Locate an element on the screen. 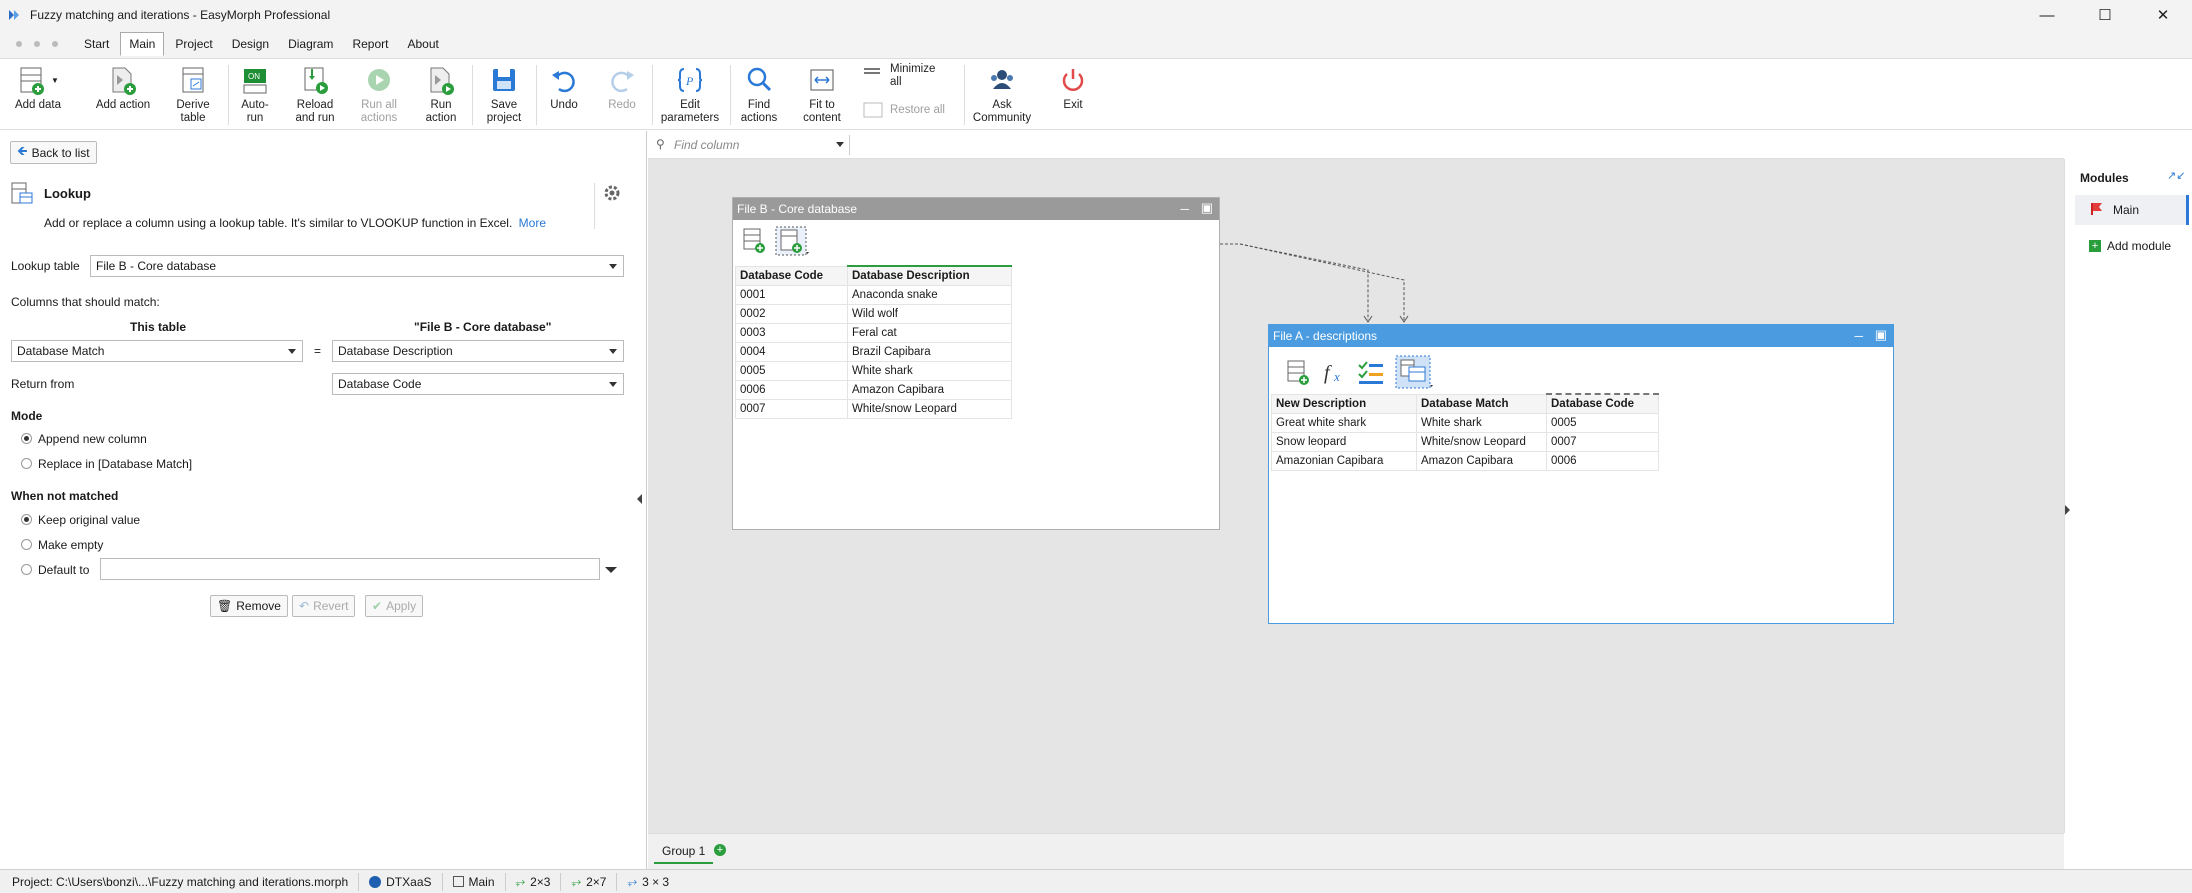 The width and height of the screenshot is (2192, 893). restore-all-button: Restore all is located at coordinates (910, 110).